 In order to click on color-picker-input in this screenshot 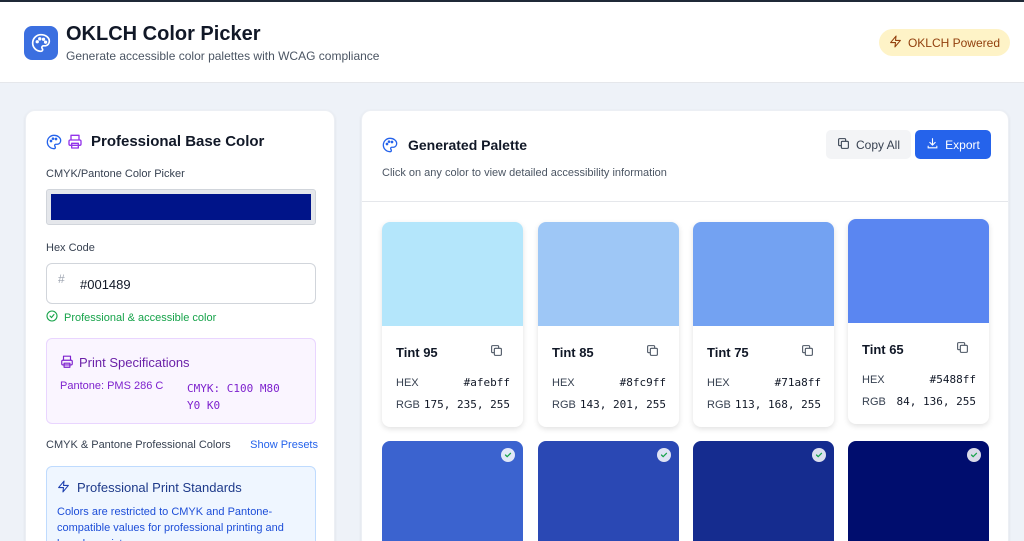, I will do `click(181, 207)`.